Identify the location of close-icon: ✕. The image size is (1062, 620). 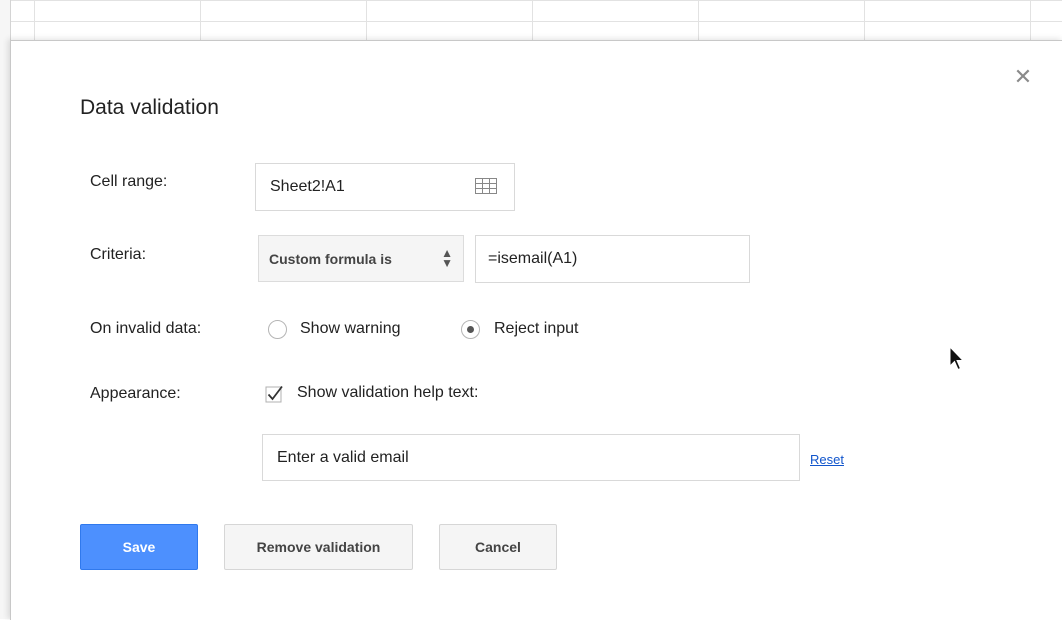
(1023, 77).